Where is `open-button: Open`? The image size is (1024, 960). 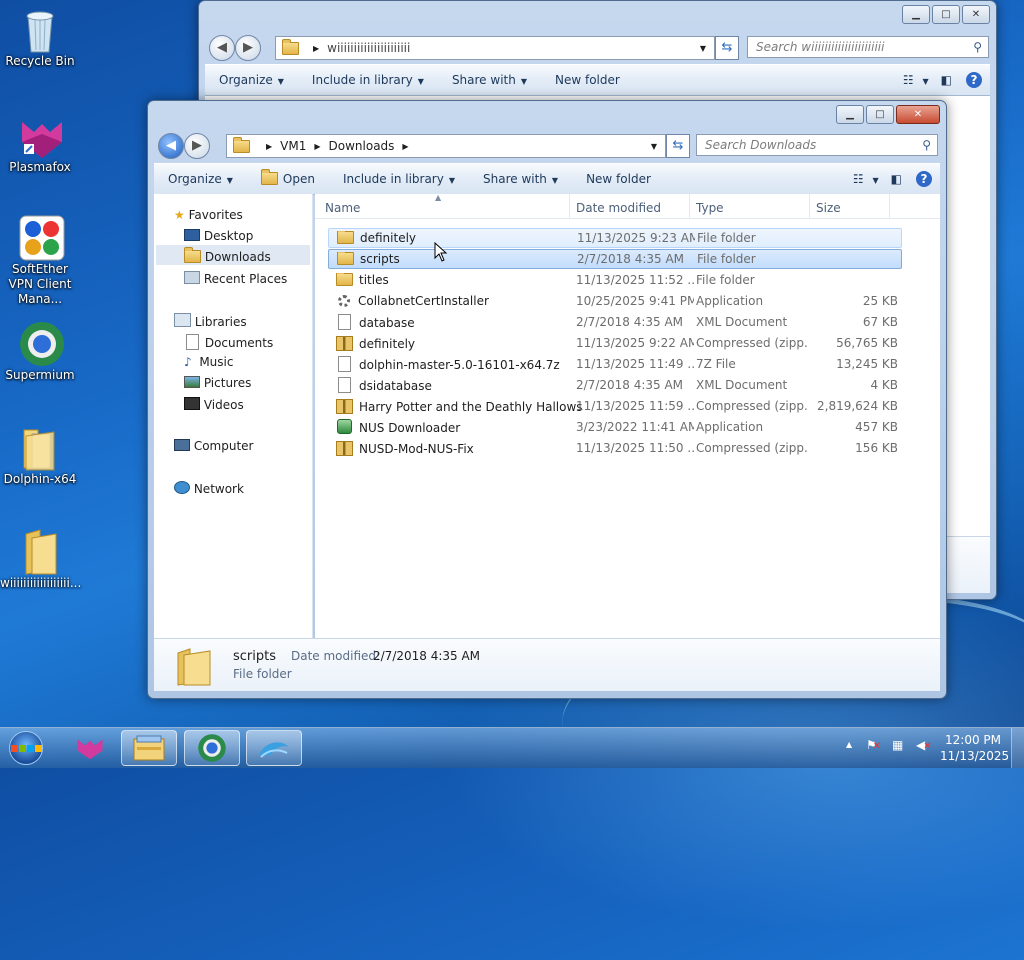
open-button: Open is located at coordinates (288, 177).